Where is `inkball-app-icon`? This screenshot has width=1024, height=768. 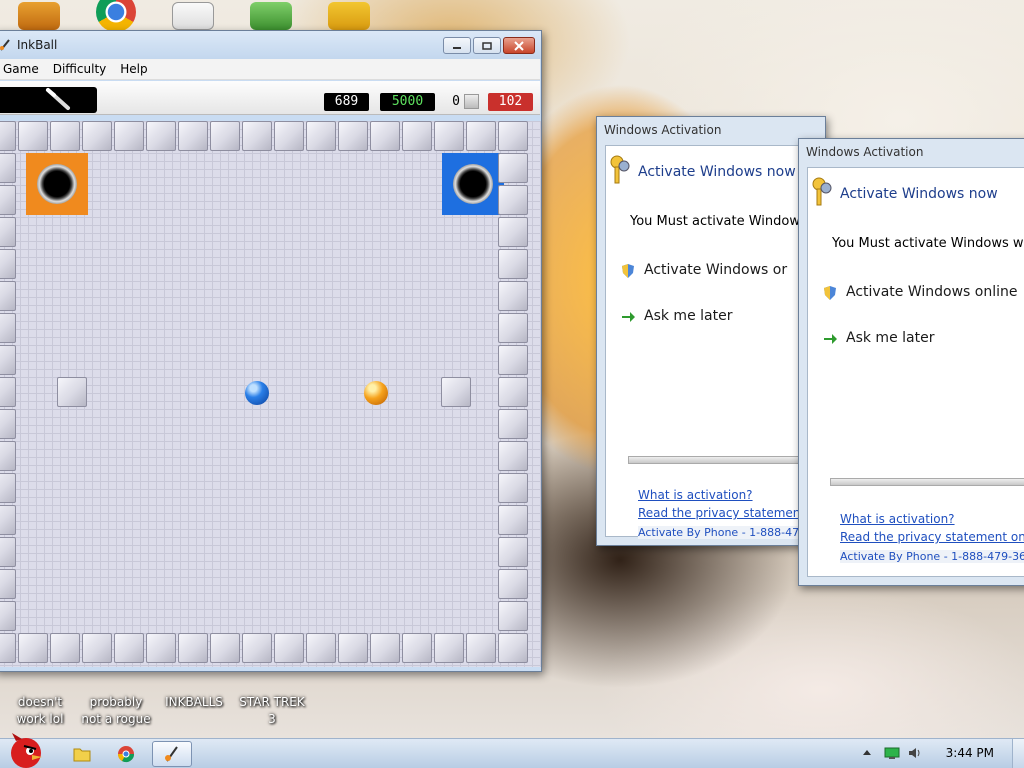
inkball-app-icon is located at coordinates (5, 45).